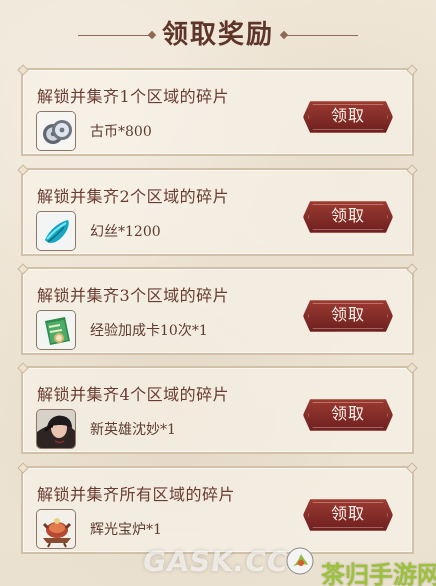 Image resolution: width=436 pixels, height=586 pixels. I want to click on reward-requirement: 解锁并集齐1个区域的碎片, so click(133, 96).